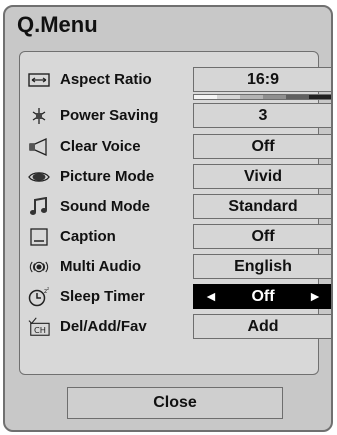 The image size is (337, 435). I want to click on multi-audio-label: Multi Audio, so click(101, 266).